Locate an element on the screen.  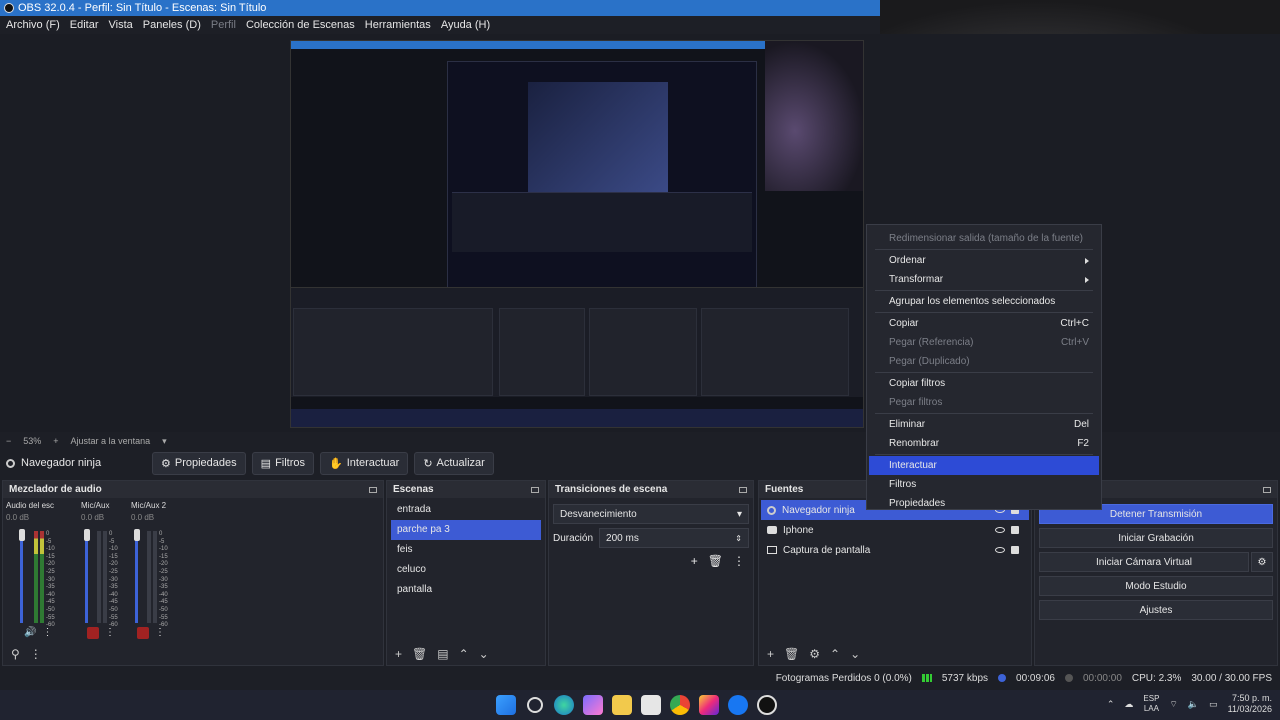
filters-button: ▤ Filtros is located at coordinates (283, 463).